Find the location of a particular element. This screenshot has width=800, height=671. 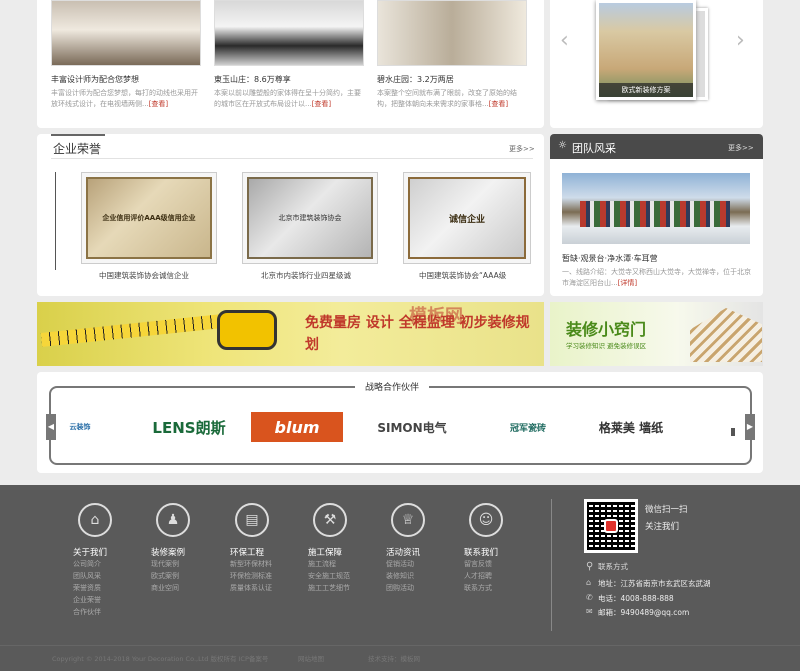

sun-icon: ☼ is located at coordinates (562, 145).